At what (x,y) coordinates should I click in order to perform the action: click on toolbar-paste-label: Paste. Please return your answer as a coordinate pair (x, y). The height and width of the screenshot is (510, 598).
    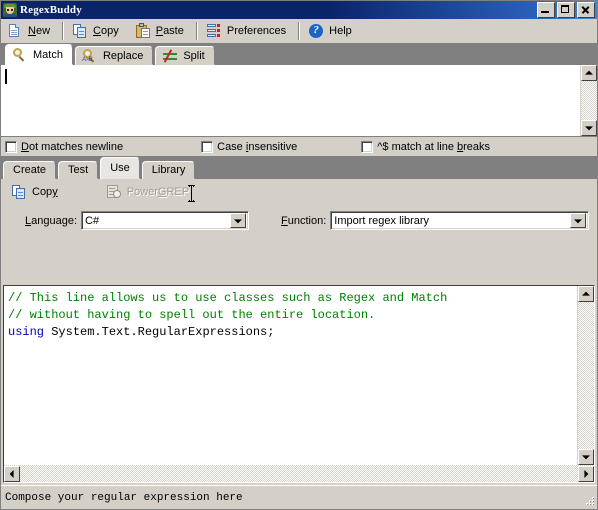
    Looking at the image, I should click on (169, 31).